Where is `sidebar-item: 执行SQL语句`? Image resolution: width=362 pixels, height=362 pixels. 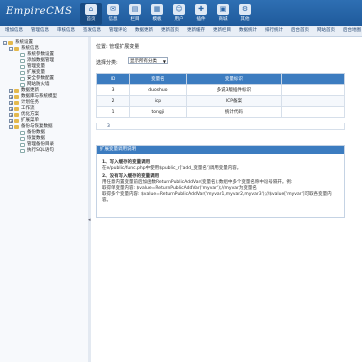 sidebar-item: 执行SQL语句 is located at coordinates (44, 151).